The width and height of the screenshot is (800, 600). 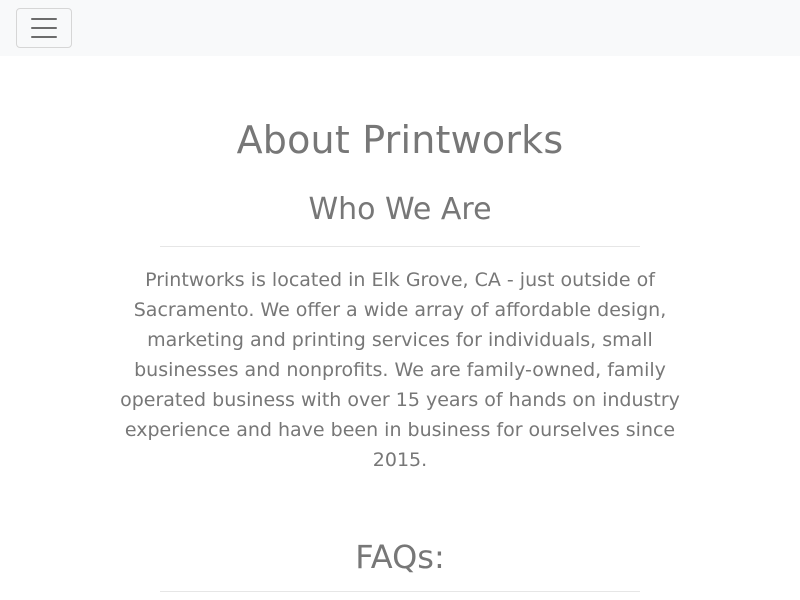 What do you see at coordinates (400, 591) in the screenshot?
I see `faq-divider` at bounding box center [400, 591].